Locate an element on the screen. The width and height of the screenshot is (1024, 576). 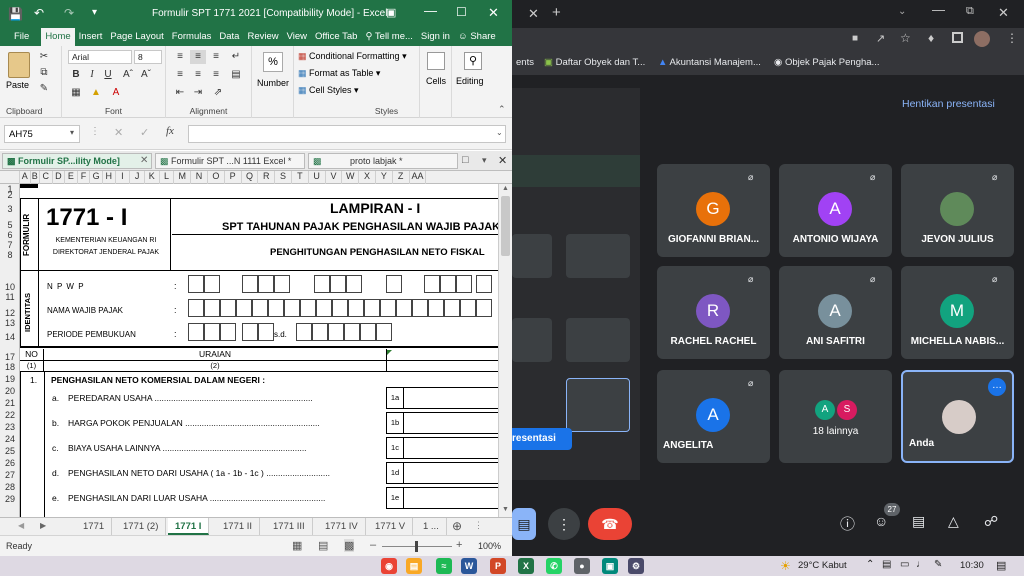
notifications-icon: ▤ is located at coordinates (1001, 565).